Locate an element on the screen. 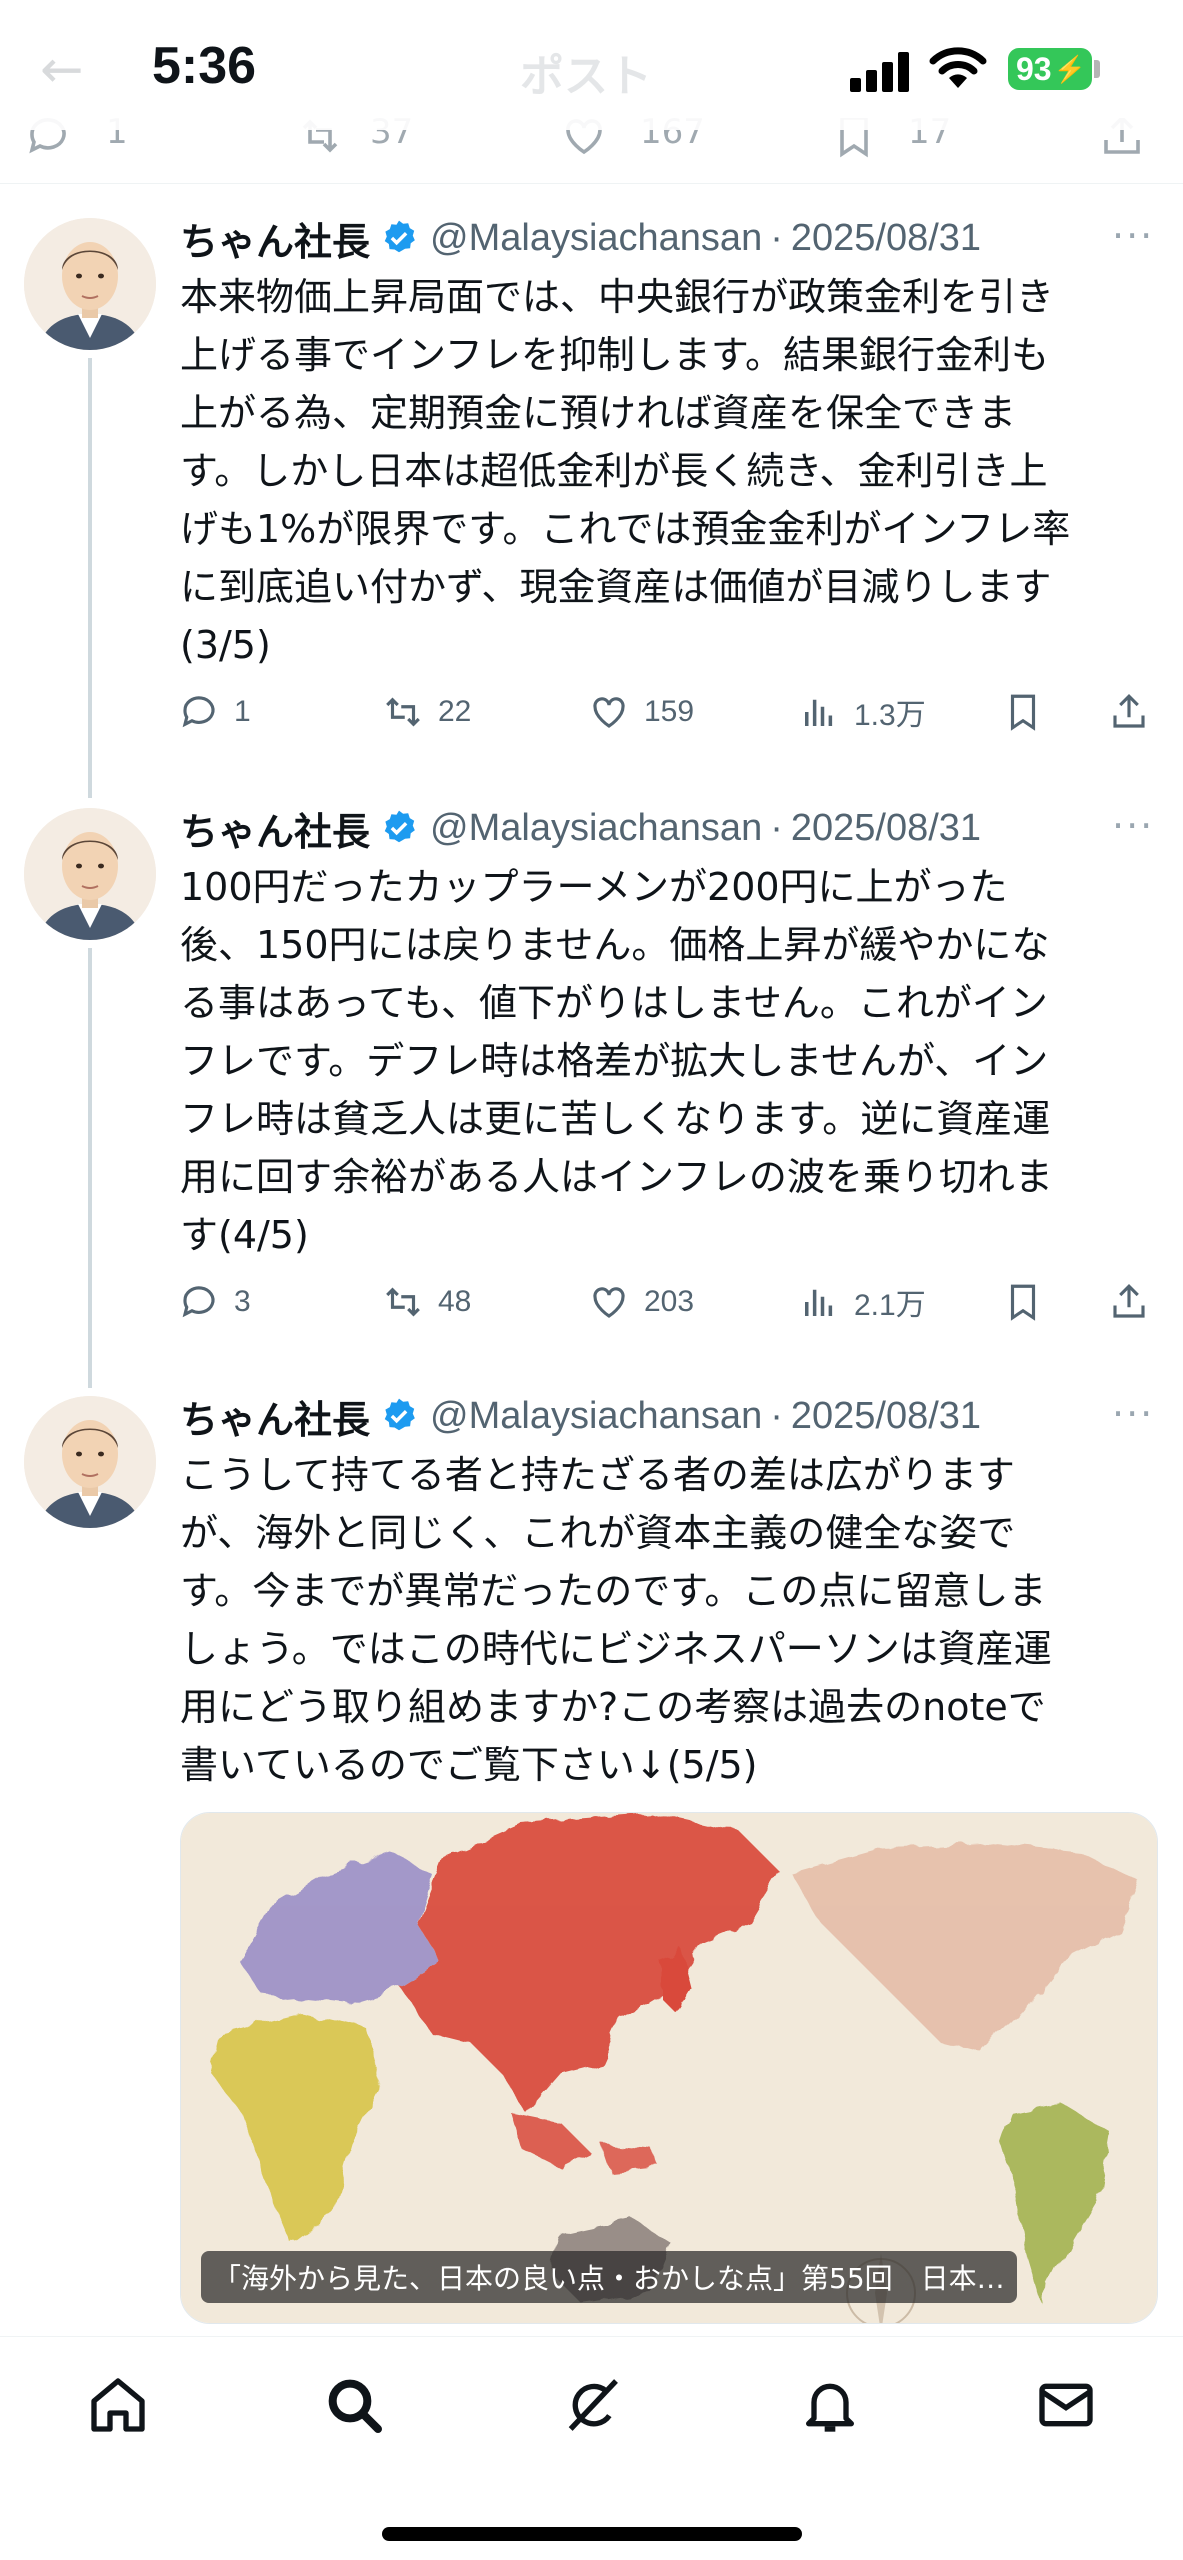 This screenshot has width=1183, height=2560. repost-button: 22 is located at coordinates (426, 712).